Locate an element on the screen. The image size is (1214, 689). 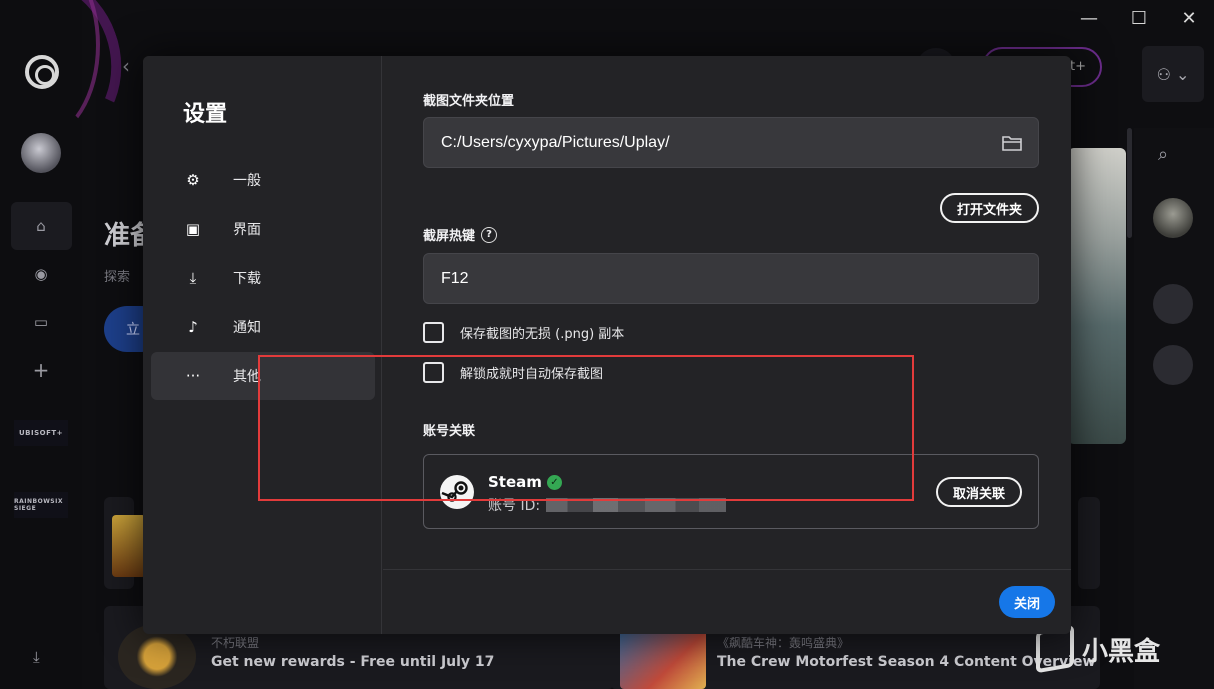
help-icon: ? is located at coordinates (489, 234).